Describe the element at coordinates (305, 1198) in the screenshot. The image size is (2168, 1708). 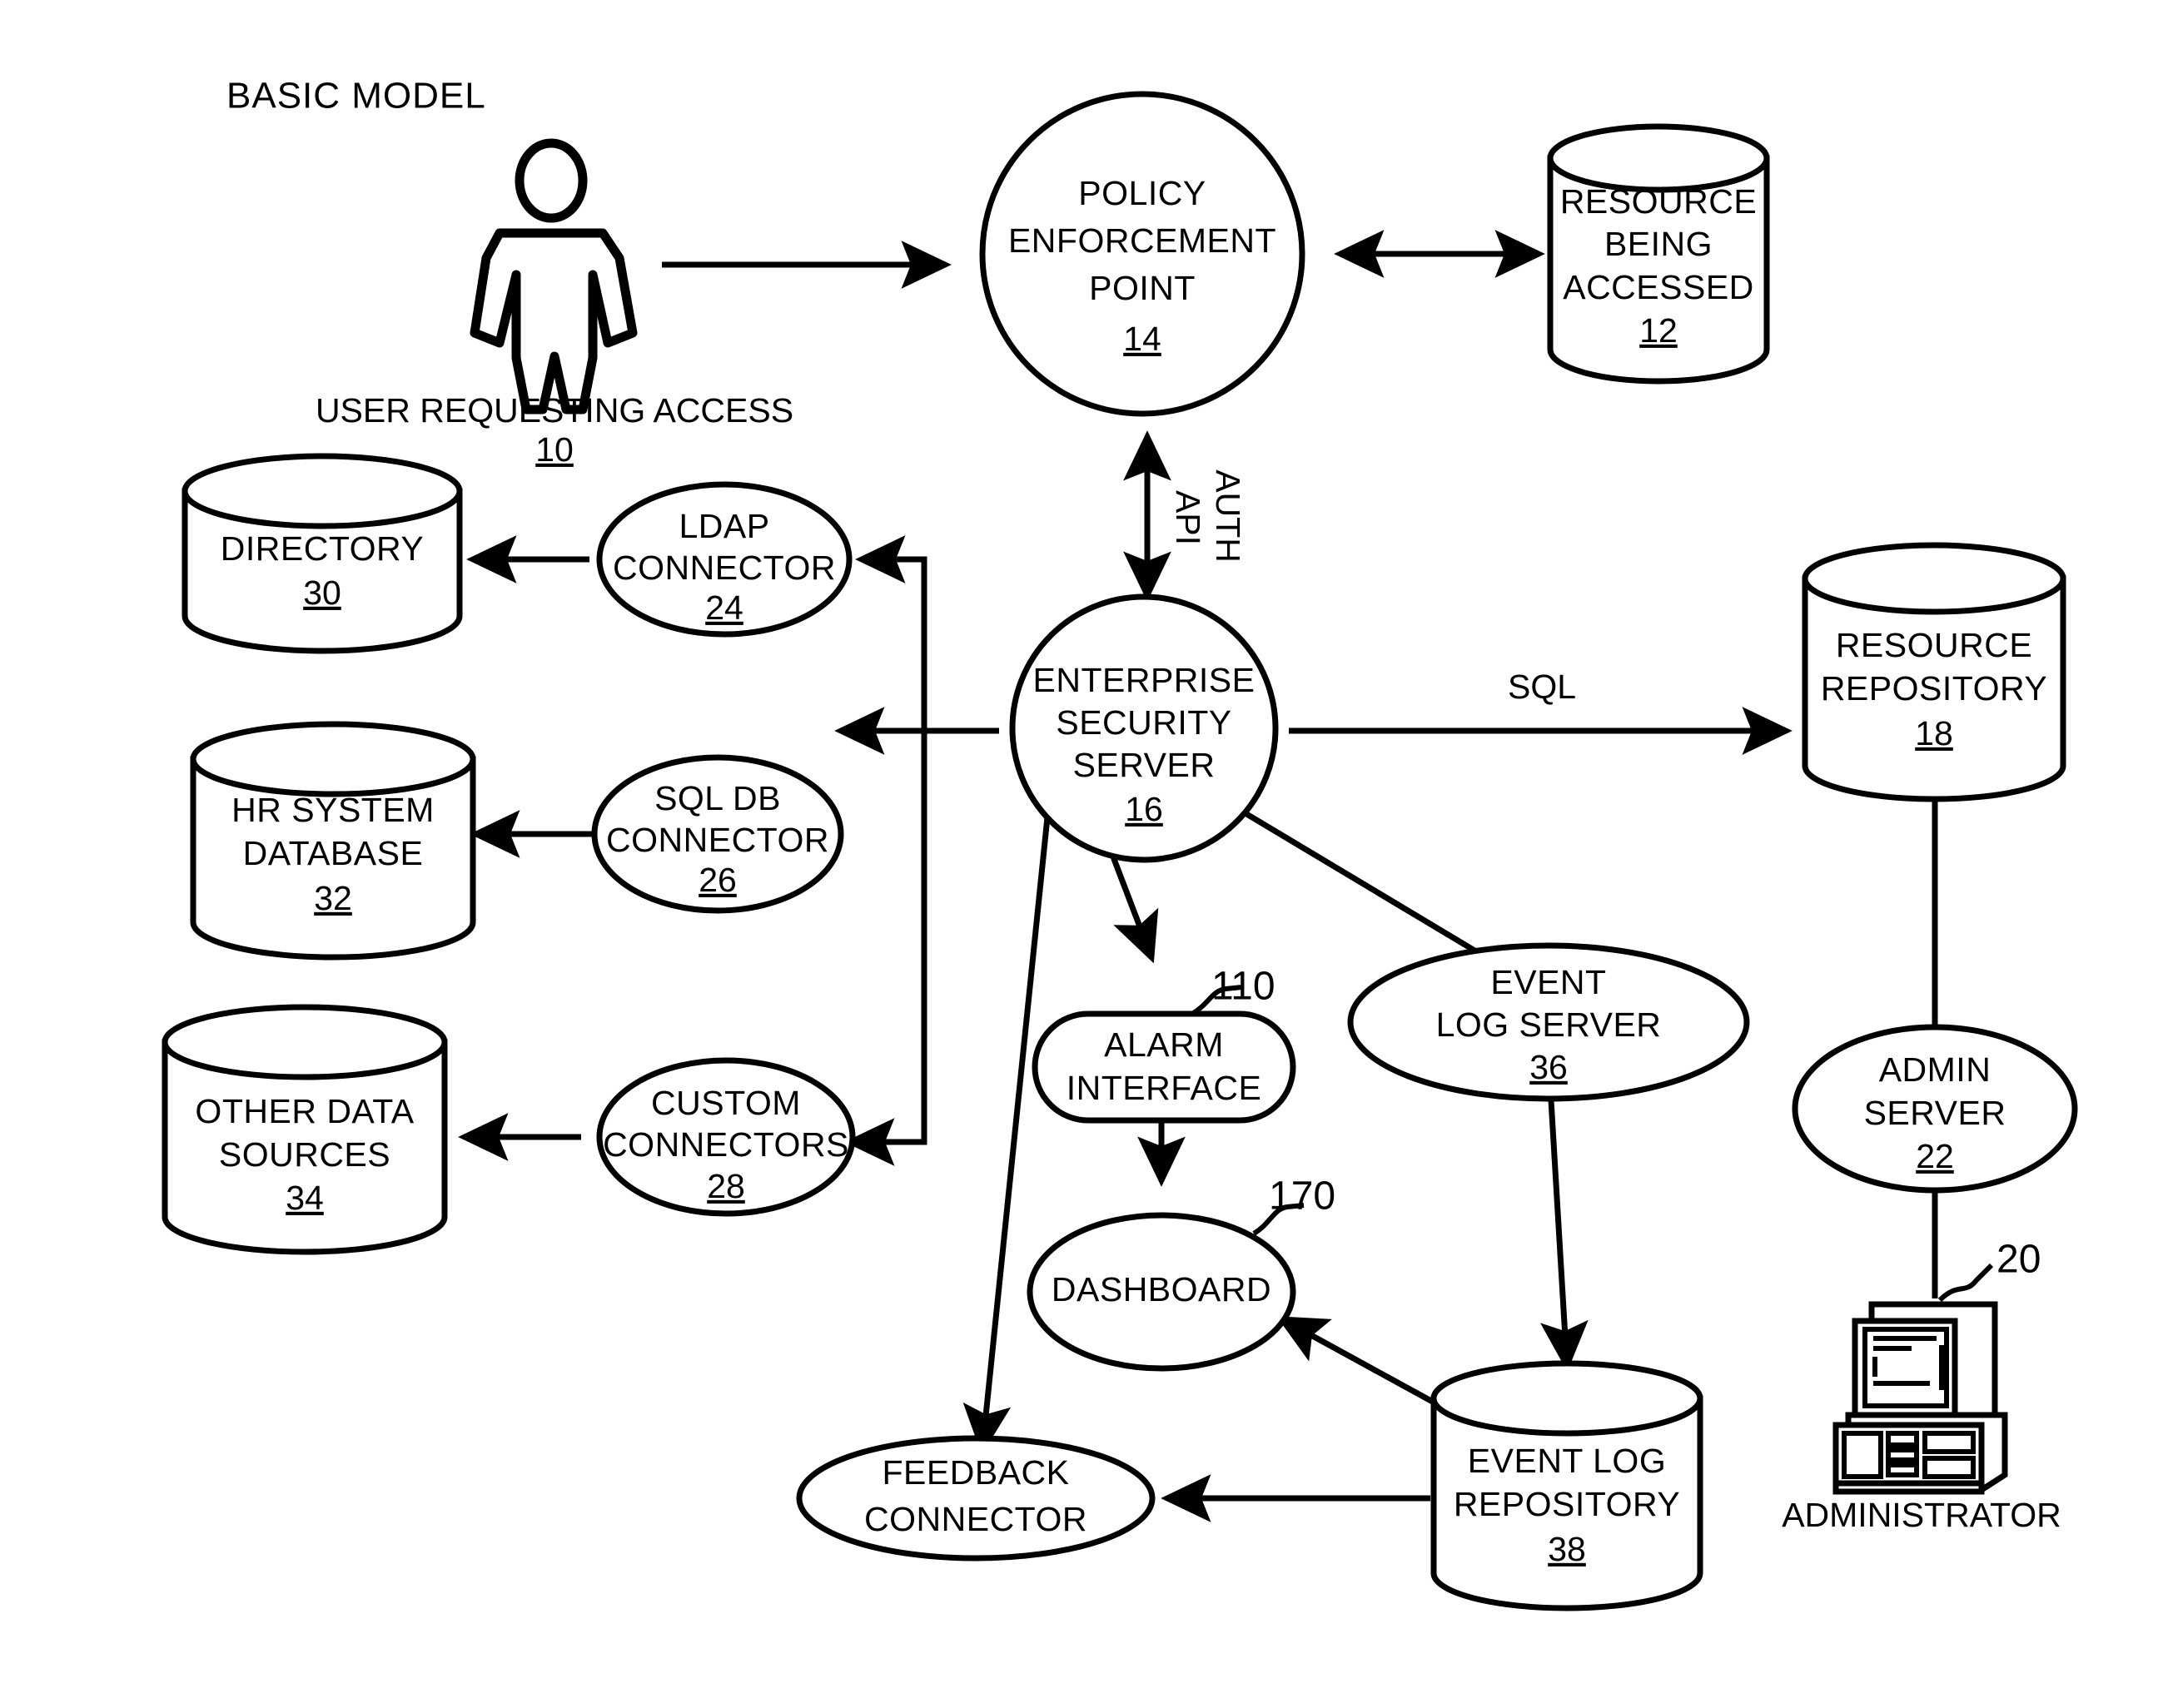
I see `other-data-ref: 34` at that location.